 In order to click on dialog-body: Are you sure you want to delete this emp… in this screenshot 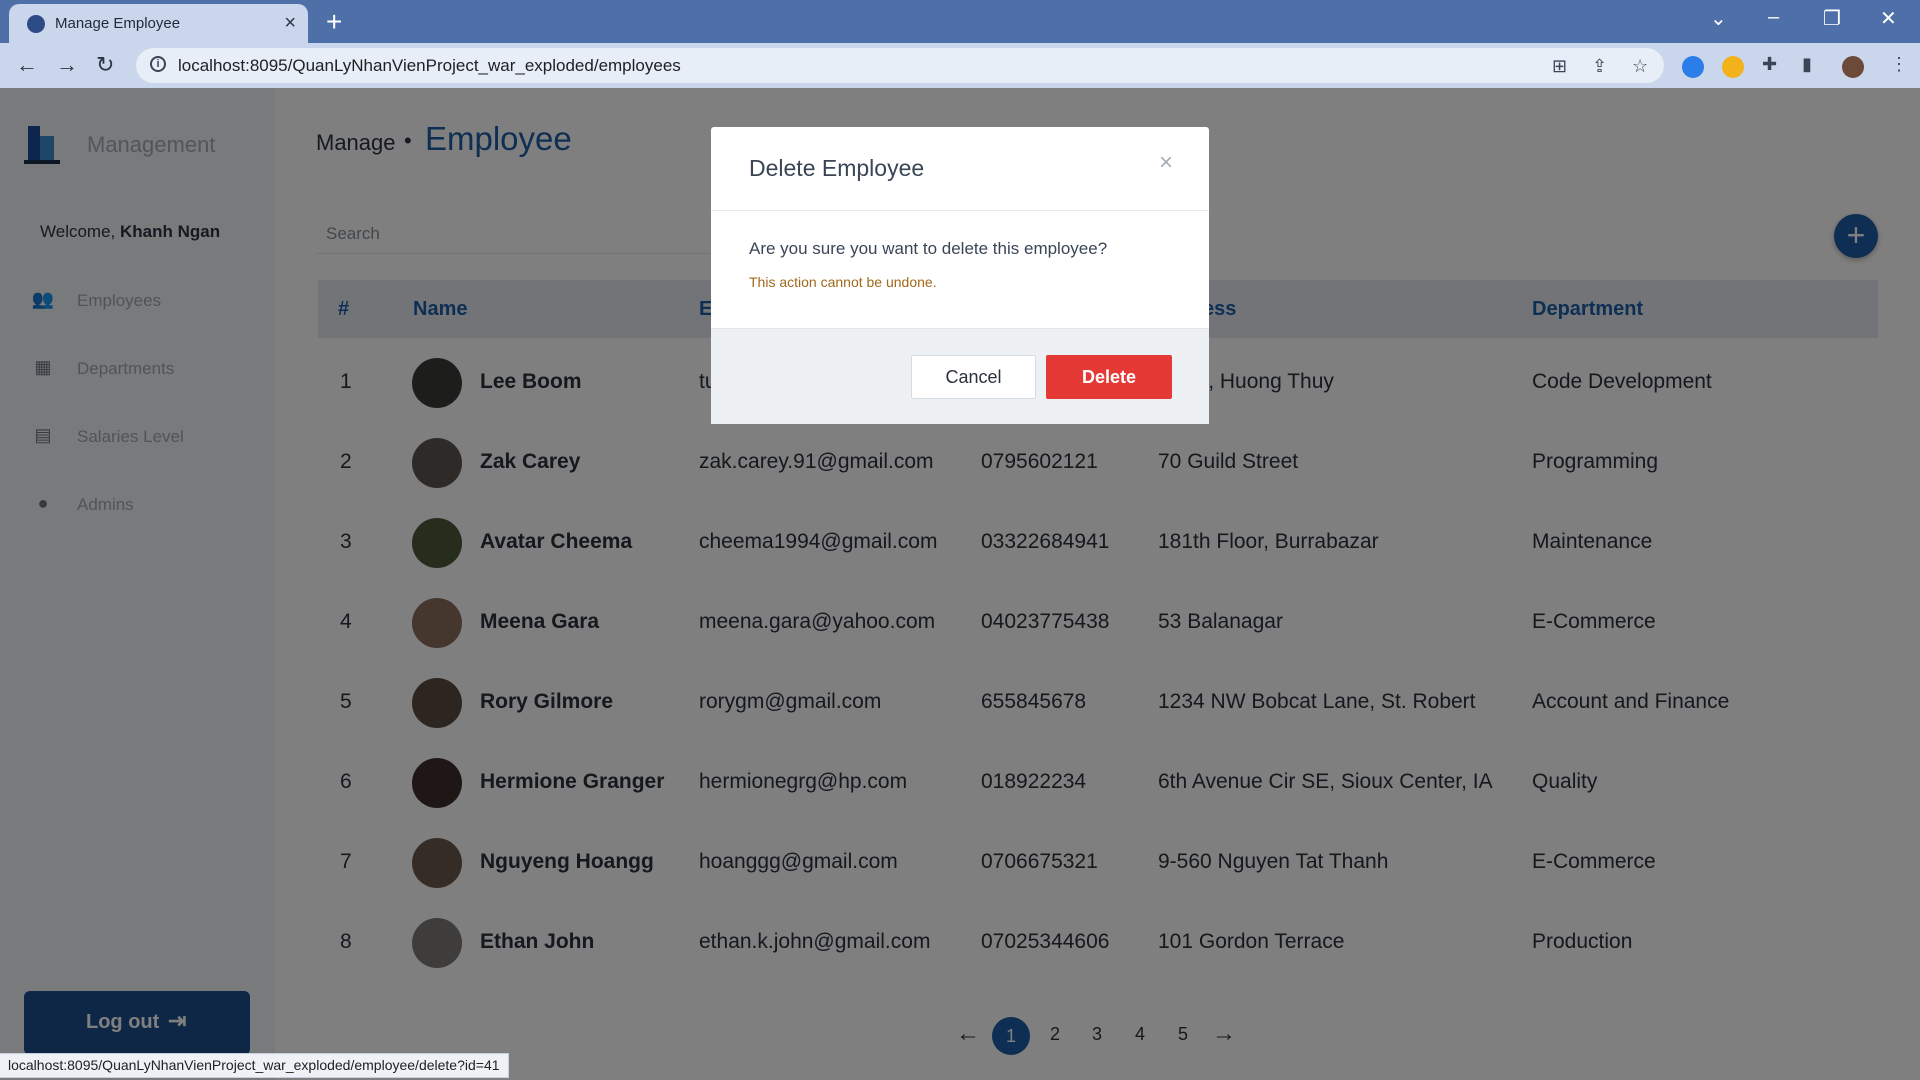, I will do `click(960, 269)`.